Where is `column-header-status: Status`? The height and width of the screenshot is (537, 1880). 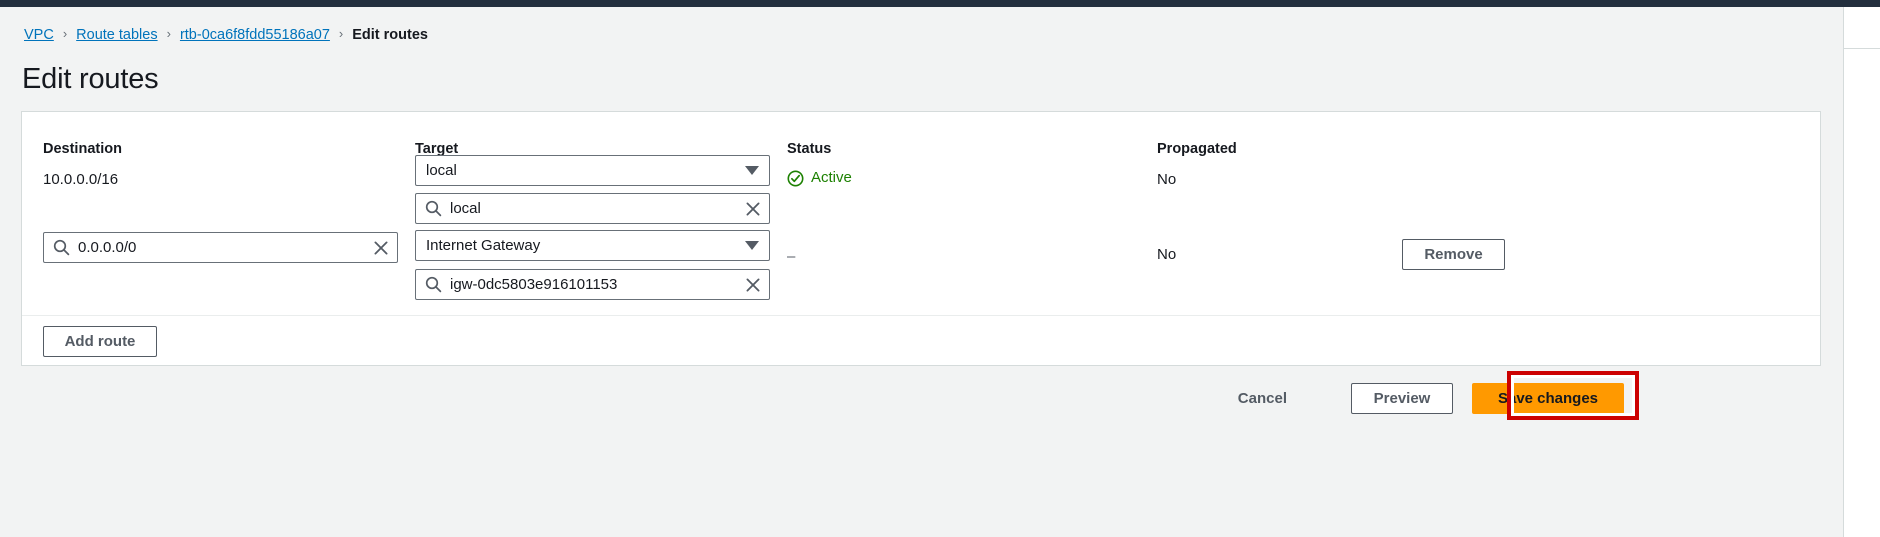
column-header-status: Status is located at coordinates (809, 149).